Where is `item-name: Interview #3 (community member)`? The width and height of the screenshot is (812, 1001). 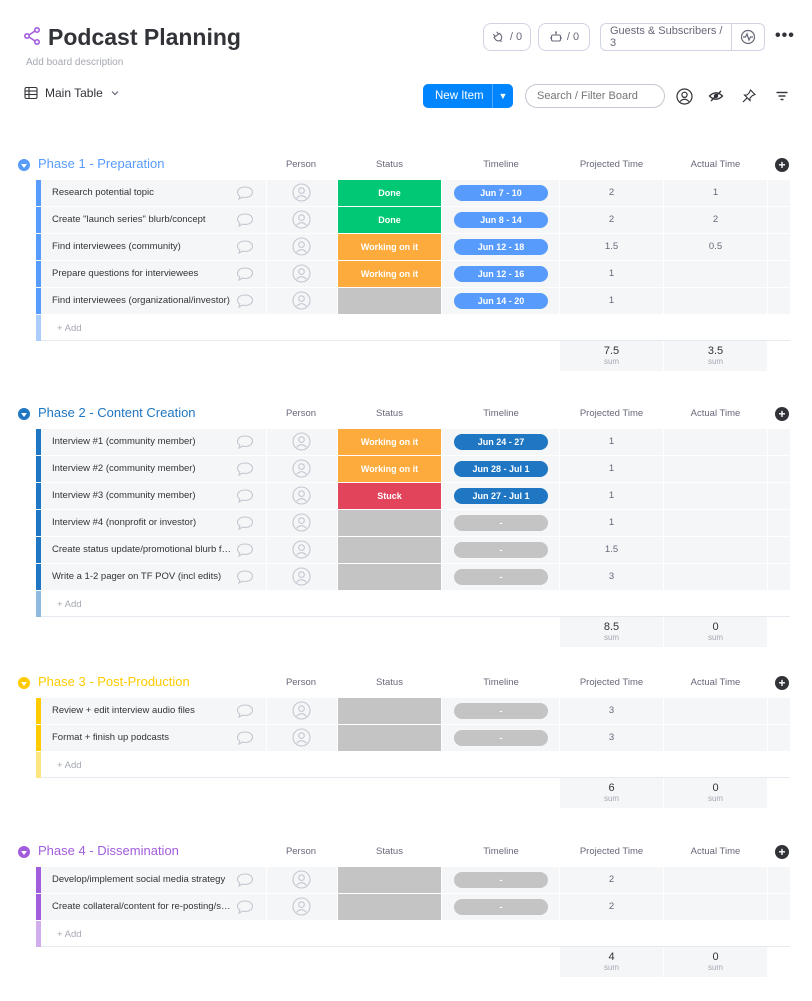 item-name: Interview #3 (community member) is located at coordinates (142, 495).